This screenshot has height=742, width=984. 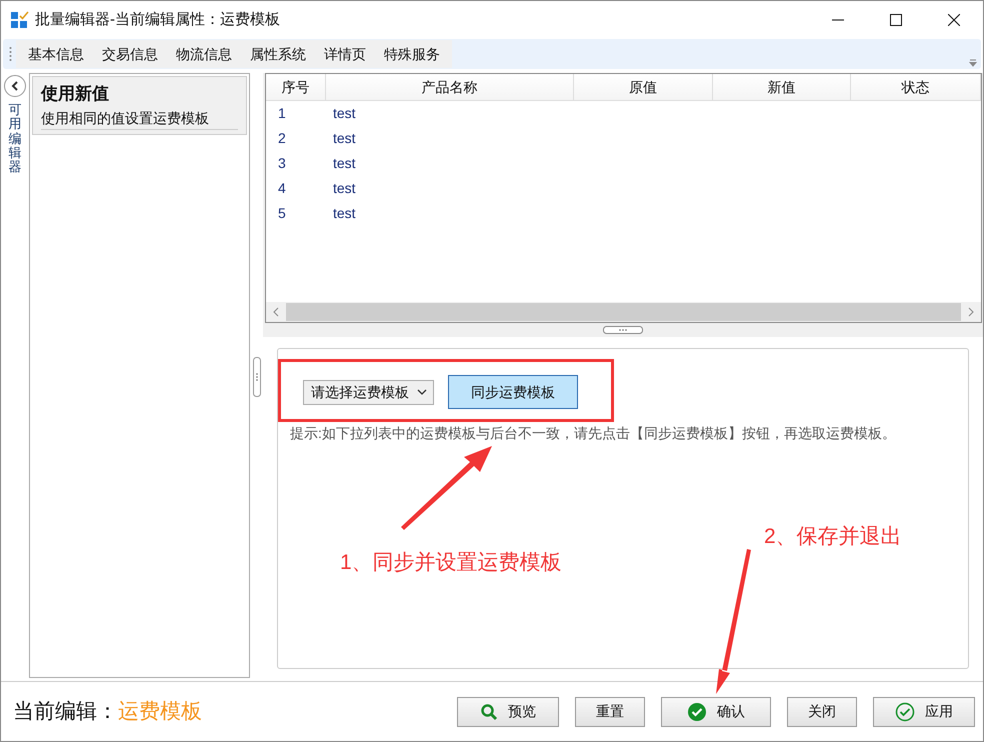 I want to click on menu-tab: 基本信息, so click(x=56, y=54).